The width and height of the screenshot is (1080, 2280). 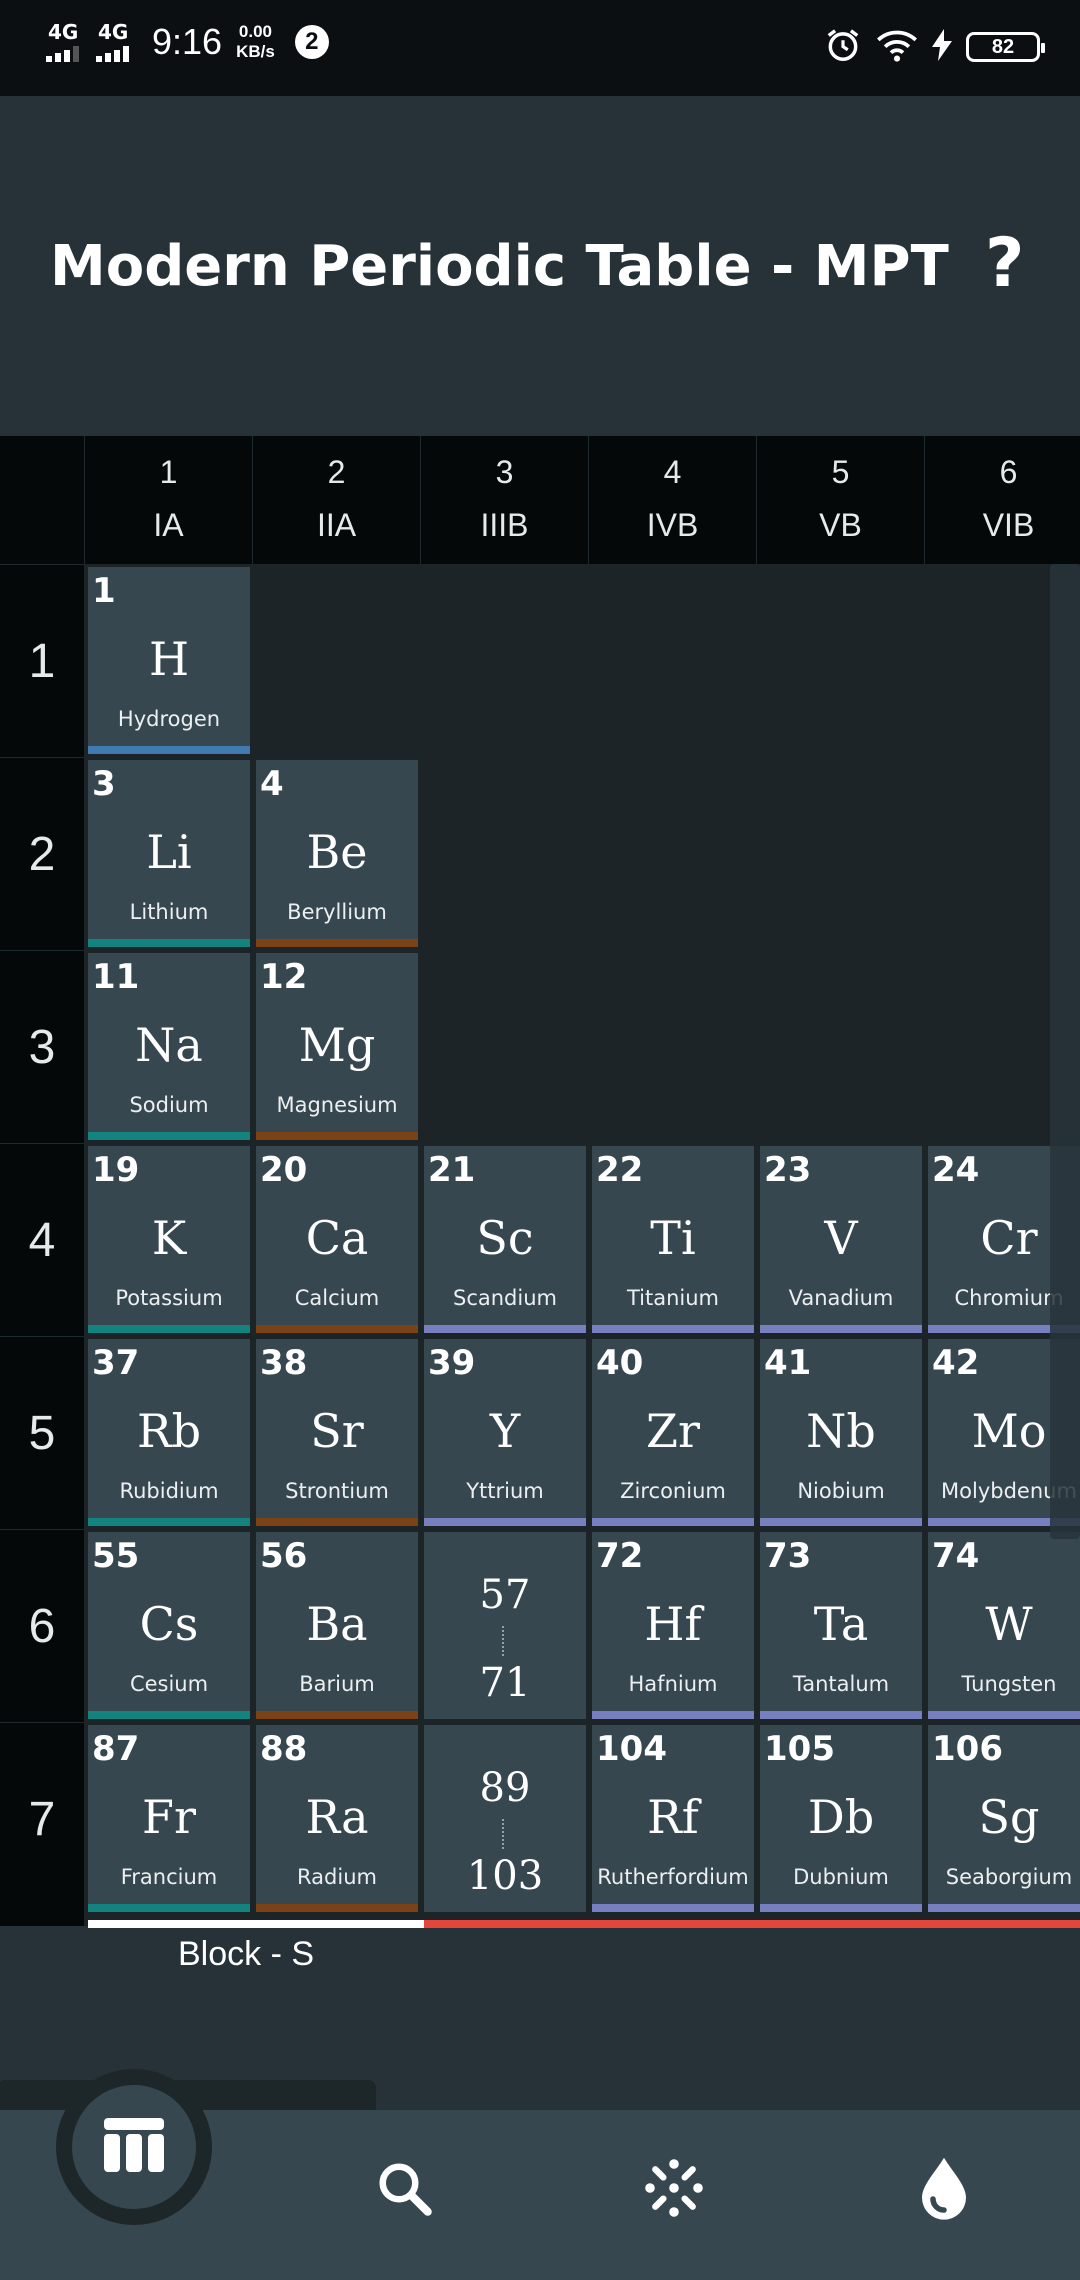 I want to click on alarm-icon, so click(x=843, y=47).